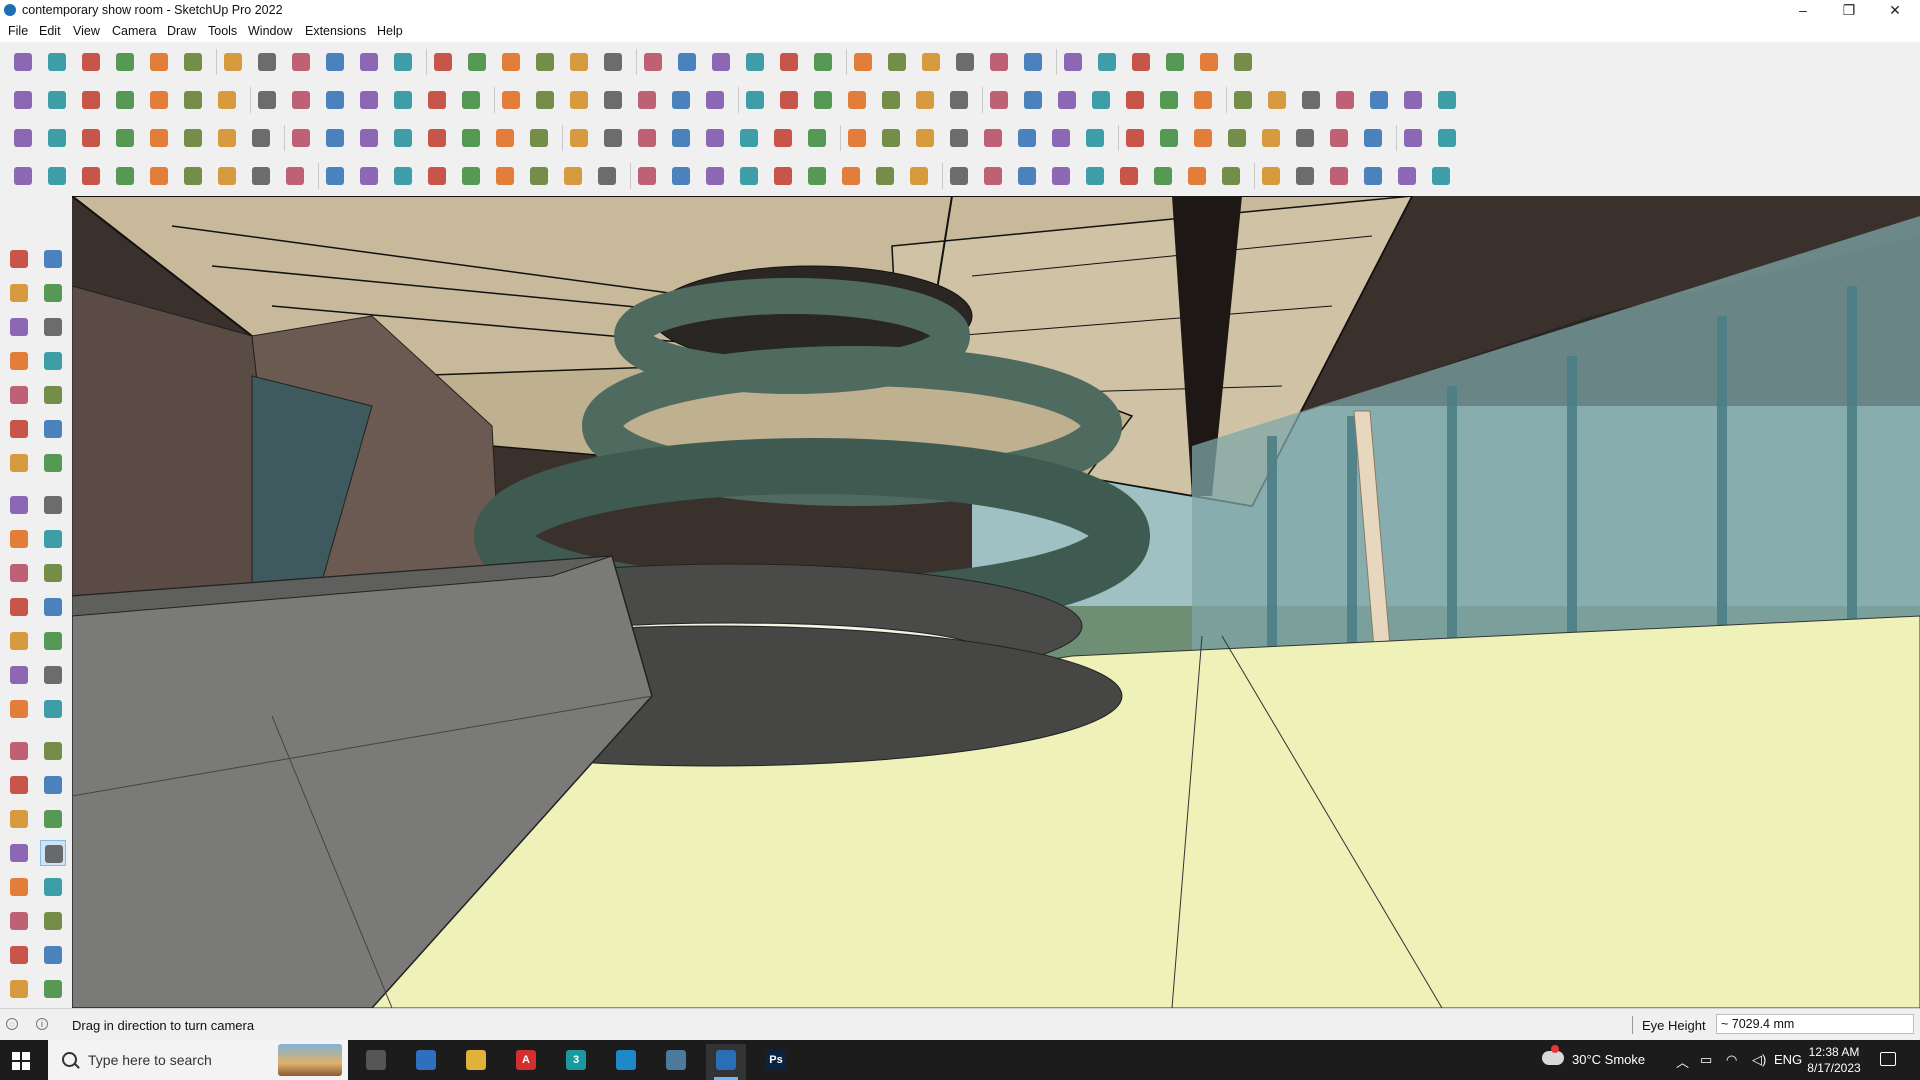 The width and height of the screenshot is (1920, 1080). I want to click on large-tool-3-icon, so click(19, 293).